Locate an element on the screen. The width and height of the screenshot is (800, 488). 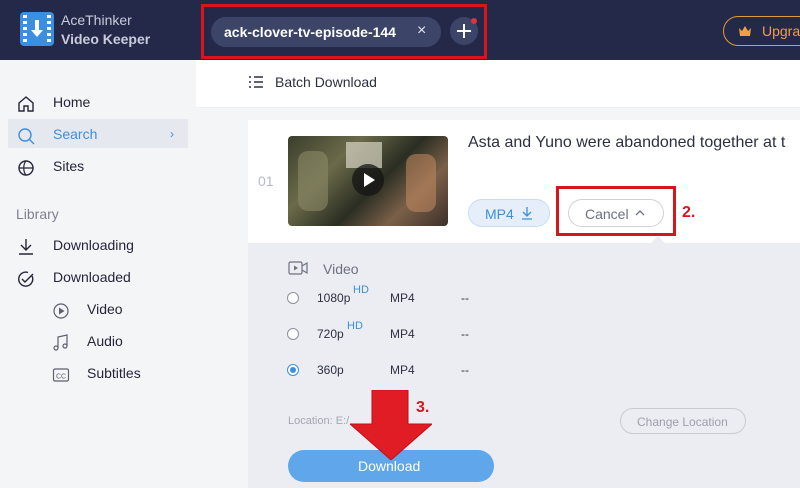
sidebar-item-label: Subtitles is located at coordinates (114, 373).